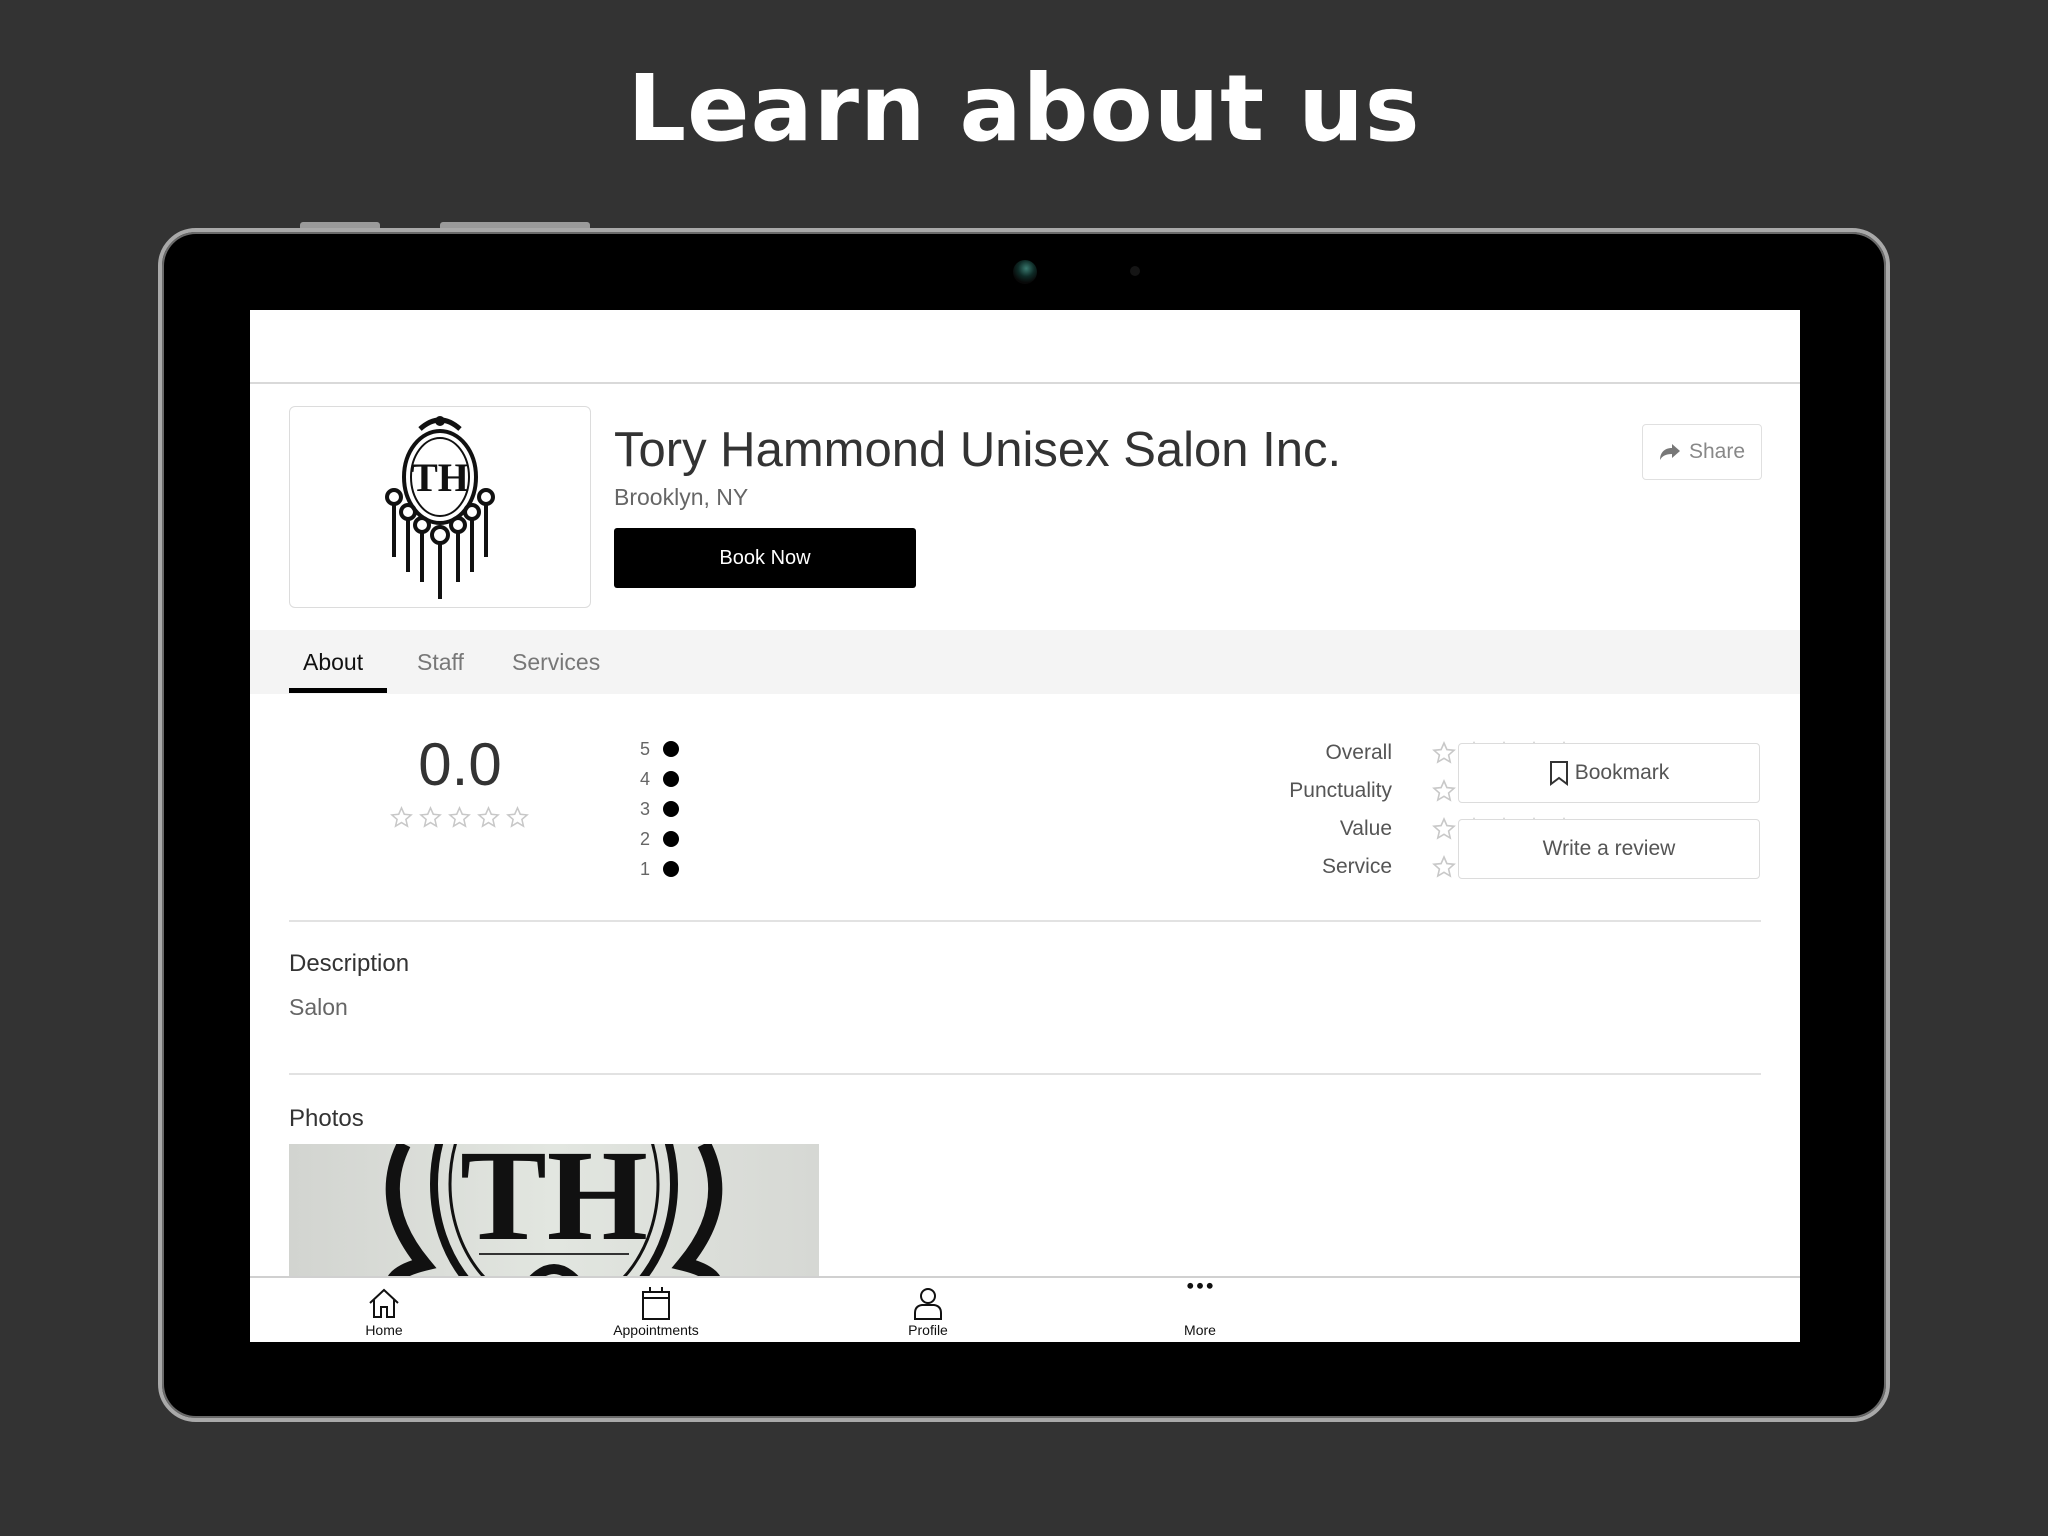 The image size is (2048, 1536). What do you see at coordinates (656, 1330) in the screenshot?
I see `nav-appointments-label: Appointments` at bounding box center [656, 1330].